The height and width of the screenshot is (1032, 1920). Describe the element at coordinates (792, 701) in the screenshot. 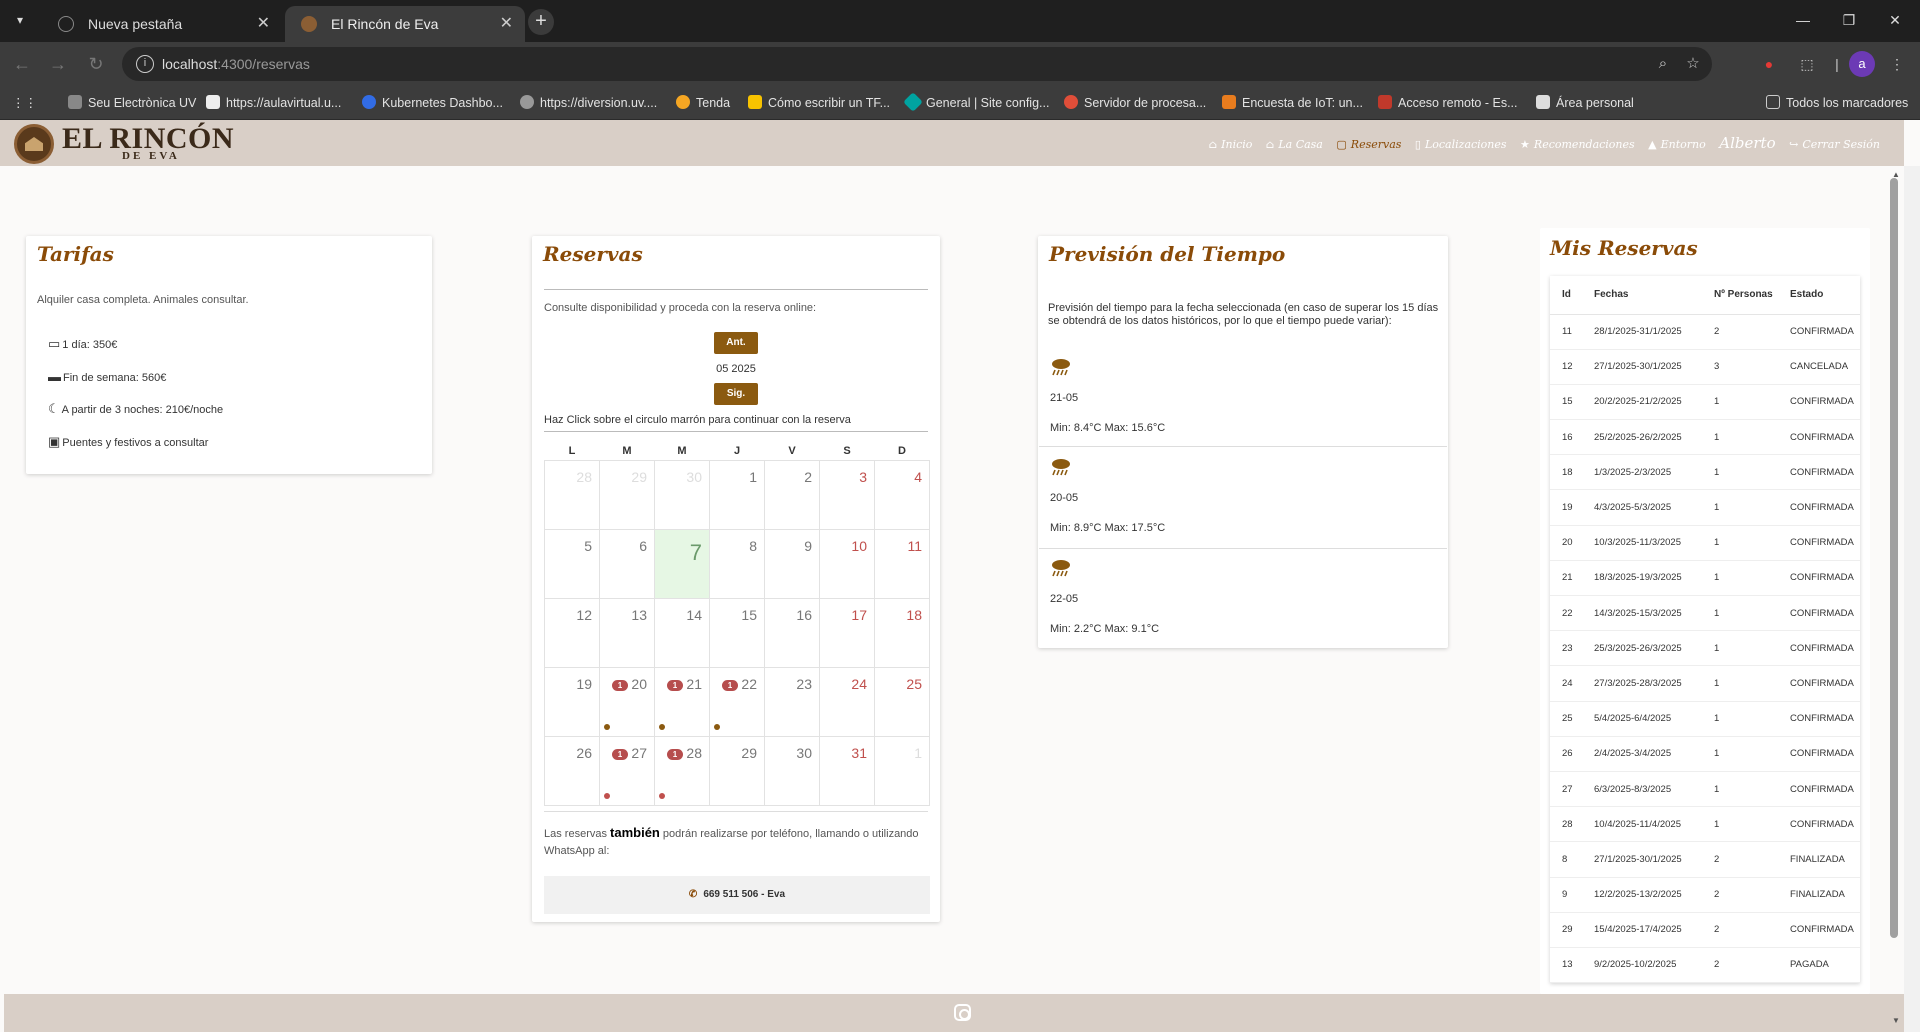

I see `calendar-day: 23` at that location.